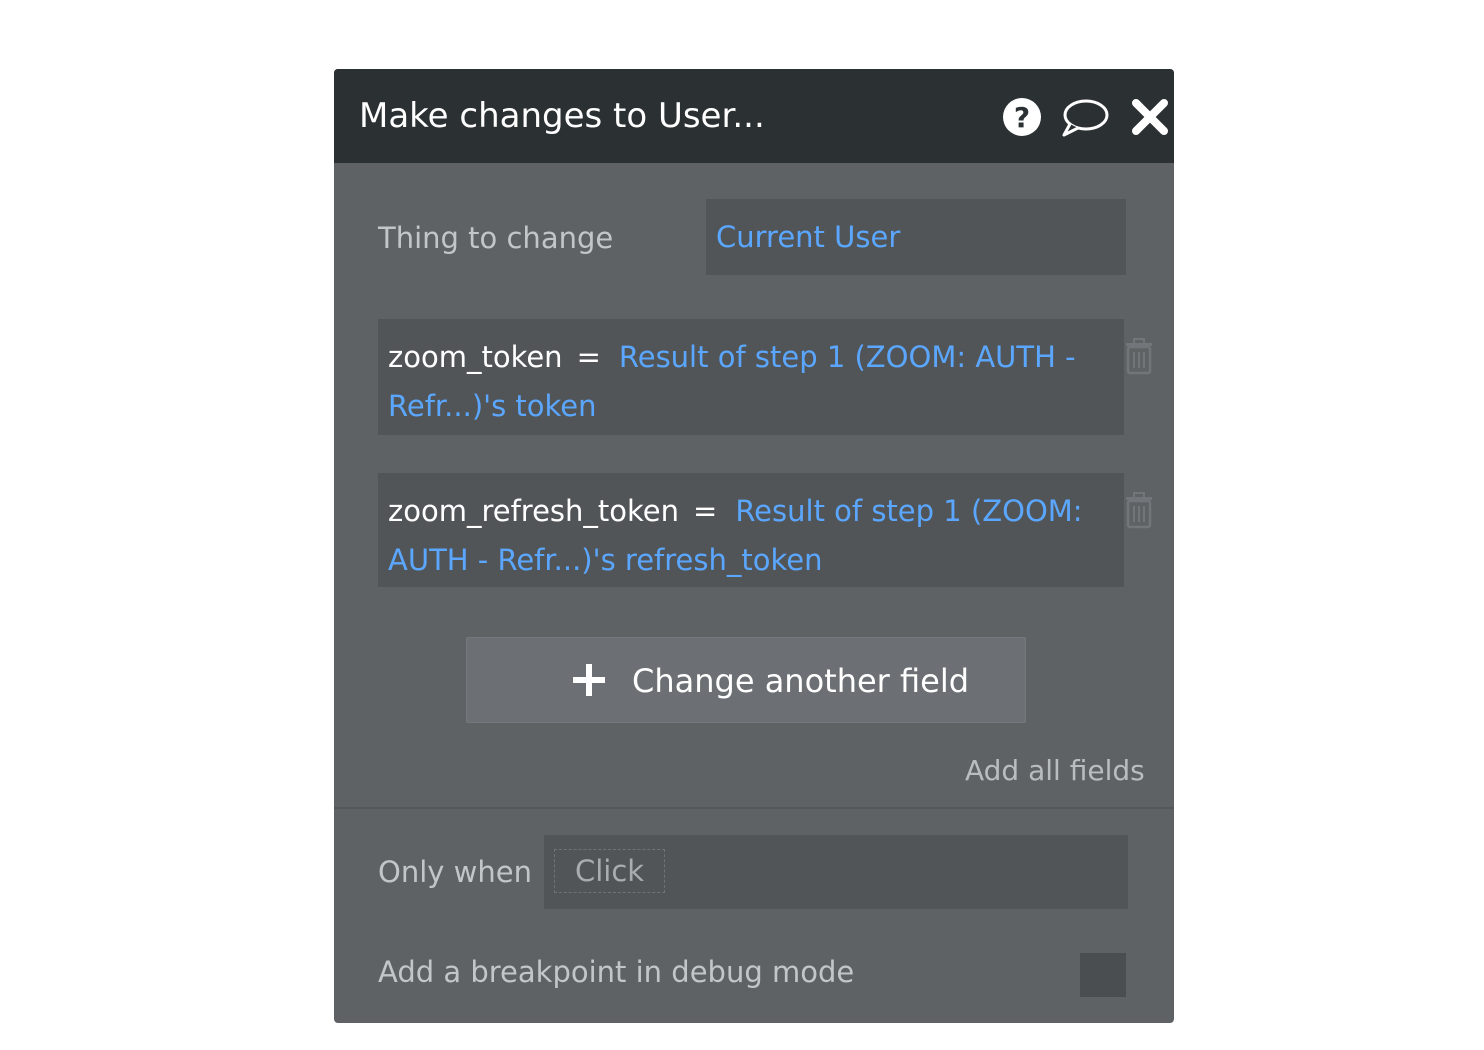 The height and width of the screenshot is (1050, 1484). I want to click on only-when-placeholder: Click, so click(610, 871).